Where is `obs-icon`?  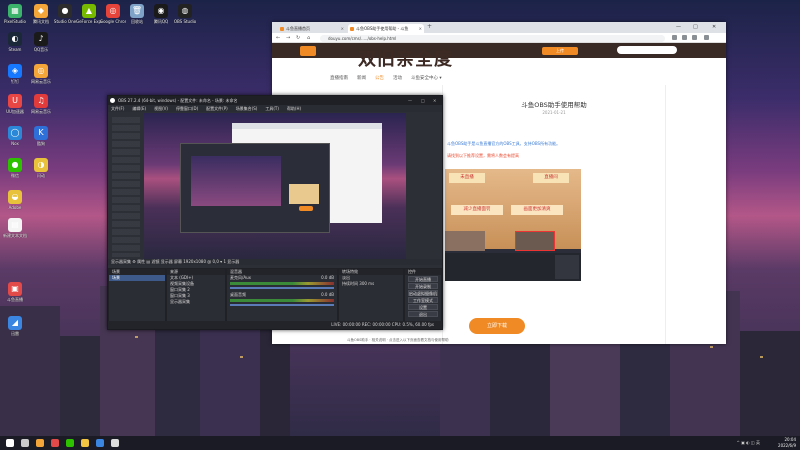 obs-icon is located at coordinates (115, 443).